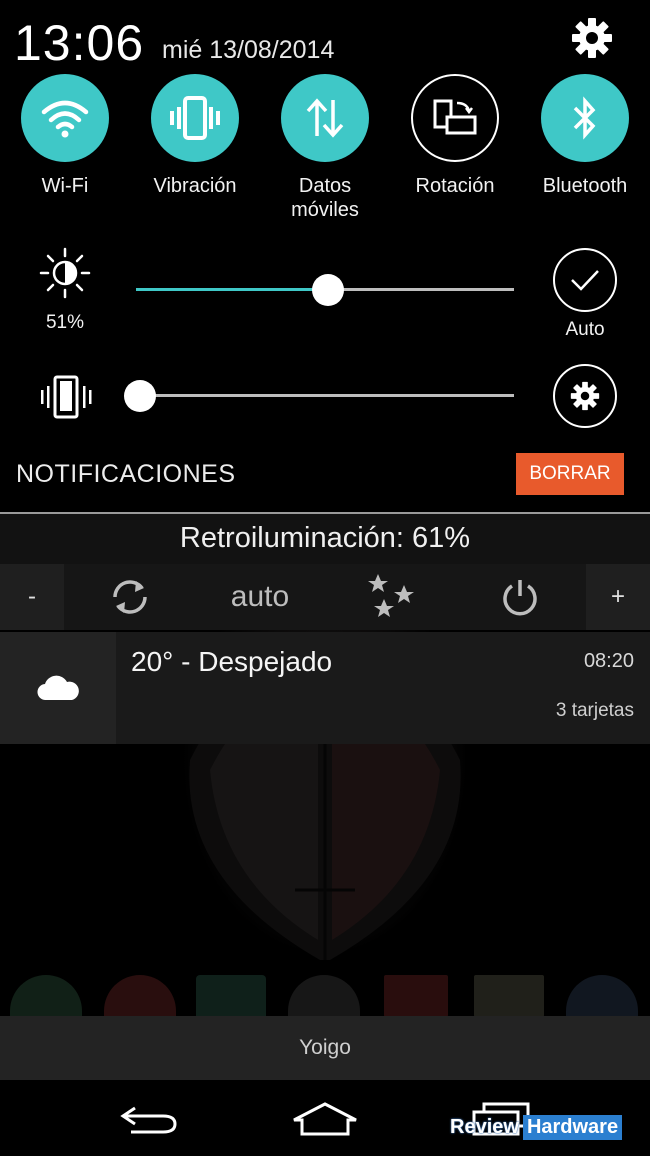 This screenshot has width=650, height=1156. I want to click on carrier-bar: Yoigo, so click(325, 1048).